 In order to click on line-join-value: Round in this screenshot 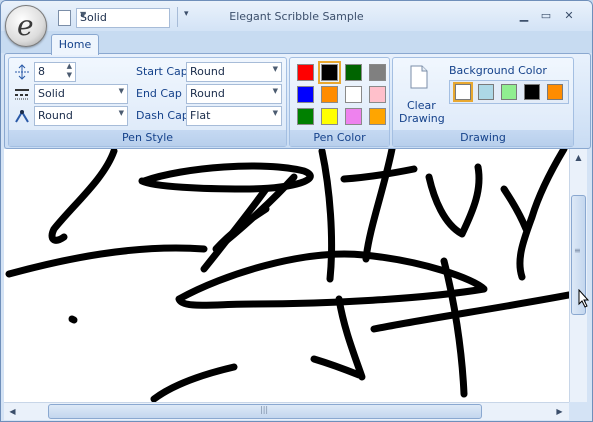, I will do `click(55, 115)`.